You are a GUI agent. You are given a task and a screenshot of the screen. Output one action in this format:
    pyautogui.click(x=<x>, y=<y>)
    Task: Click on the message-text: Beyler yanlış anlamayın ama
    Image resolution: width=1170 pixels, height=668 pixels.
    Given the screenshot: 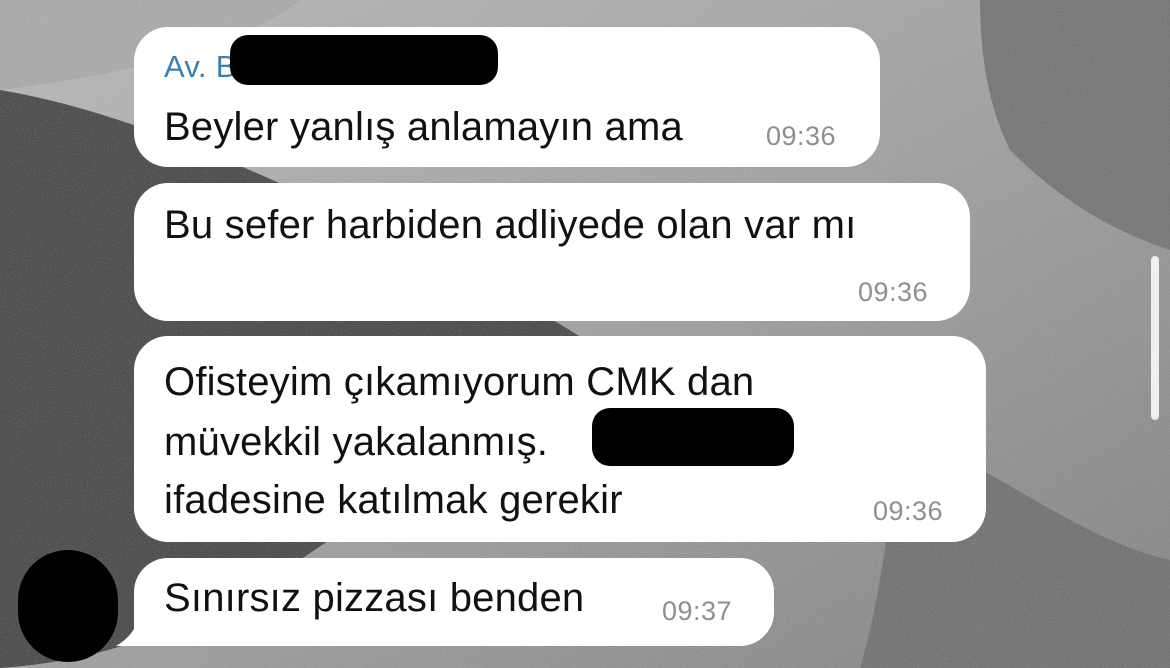 What is the action you would take?
    pyautogui.click(x=423, y=127)
    